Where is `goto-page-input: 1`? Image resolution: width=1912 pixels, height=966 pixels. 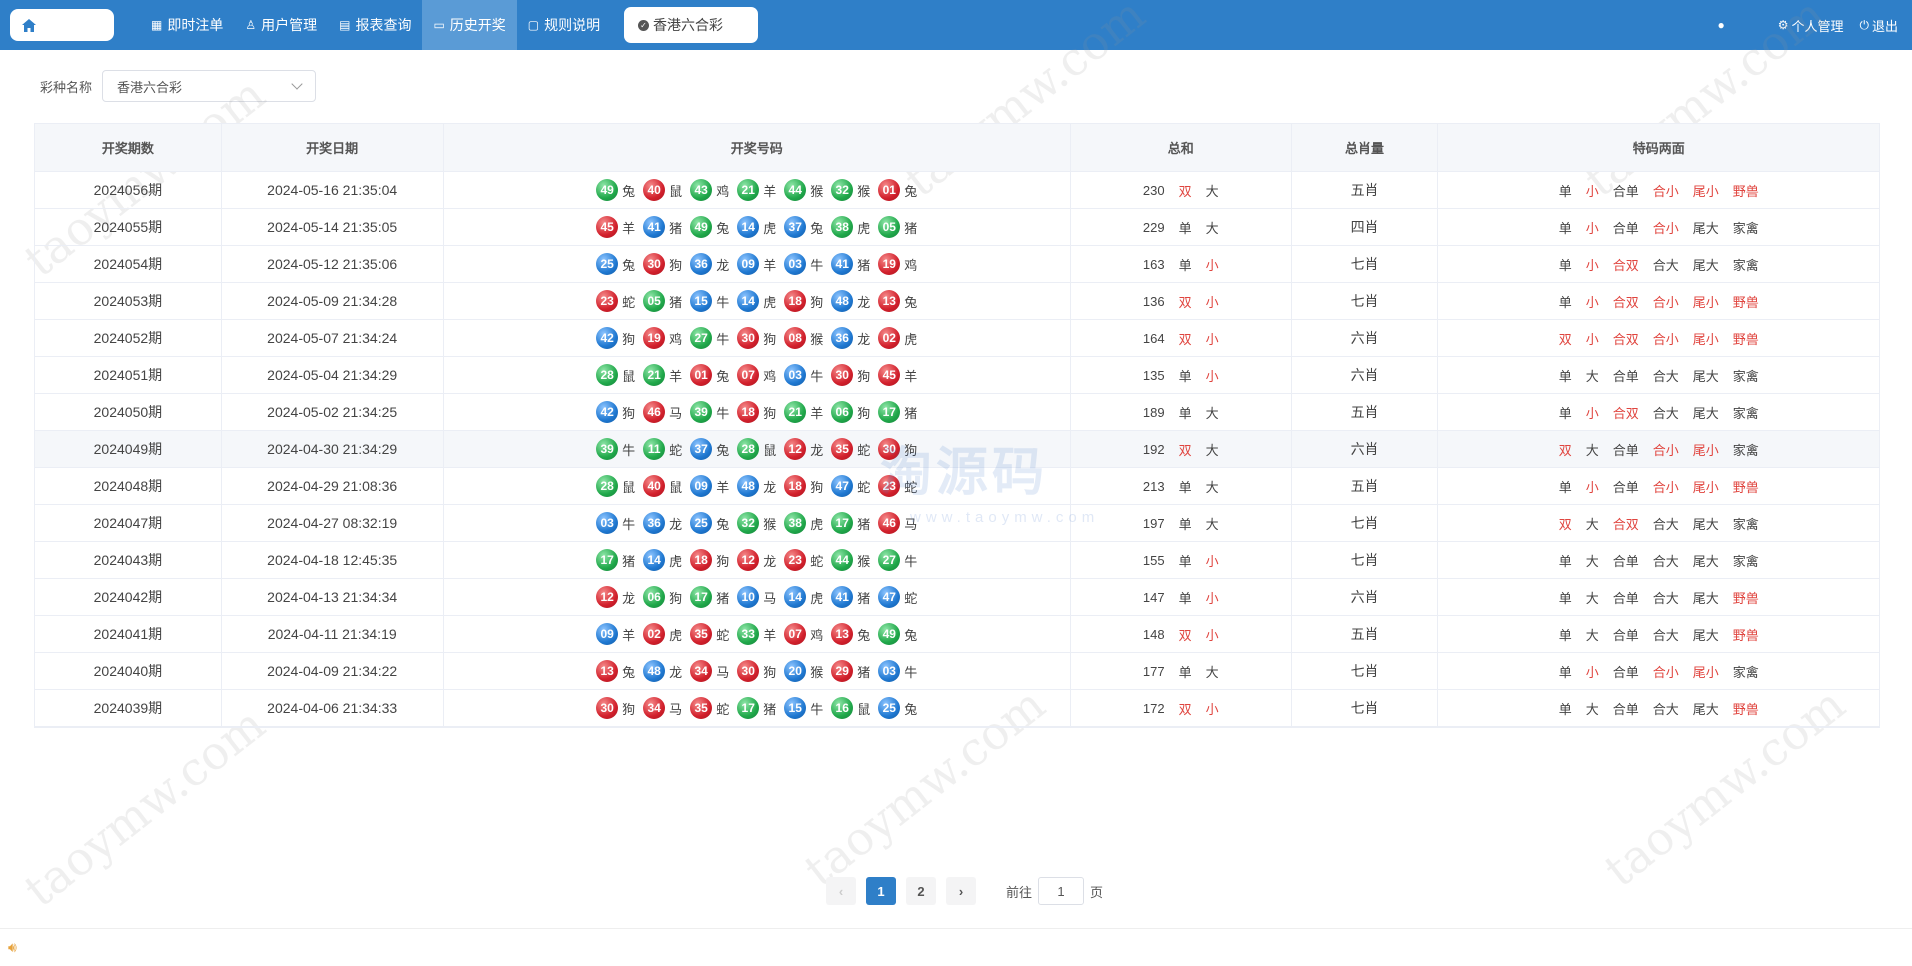
goto-page-input: 1 is located at coordinates (1061, 891).